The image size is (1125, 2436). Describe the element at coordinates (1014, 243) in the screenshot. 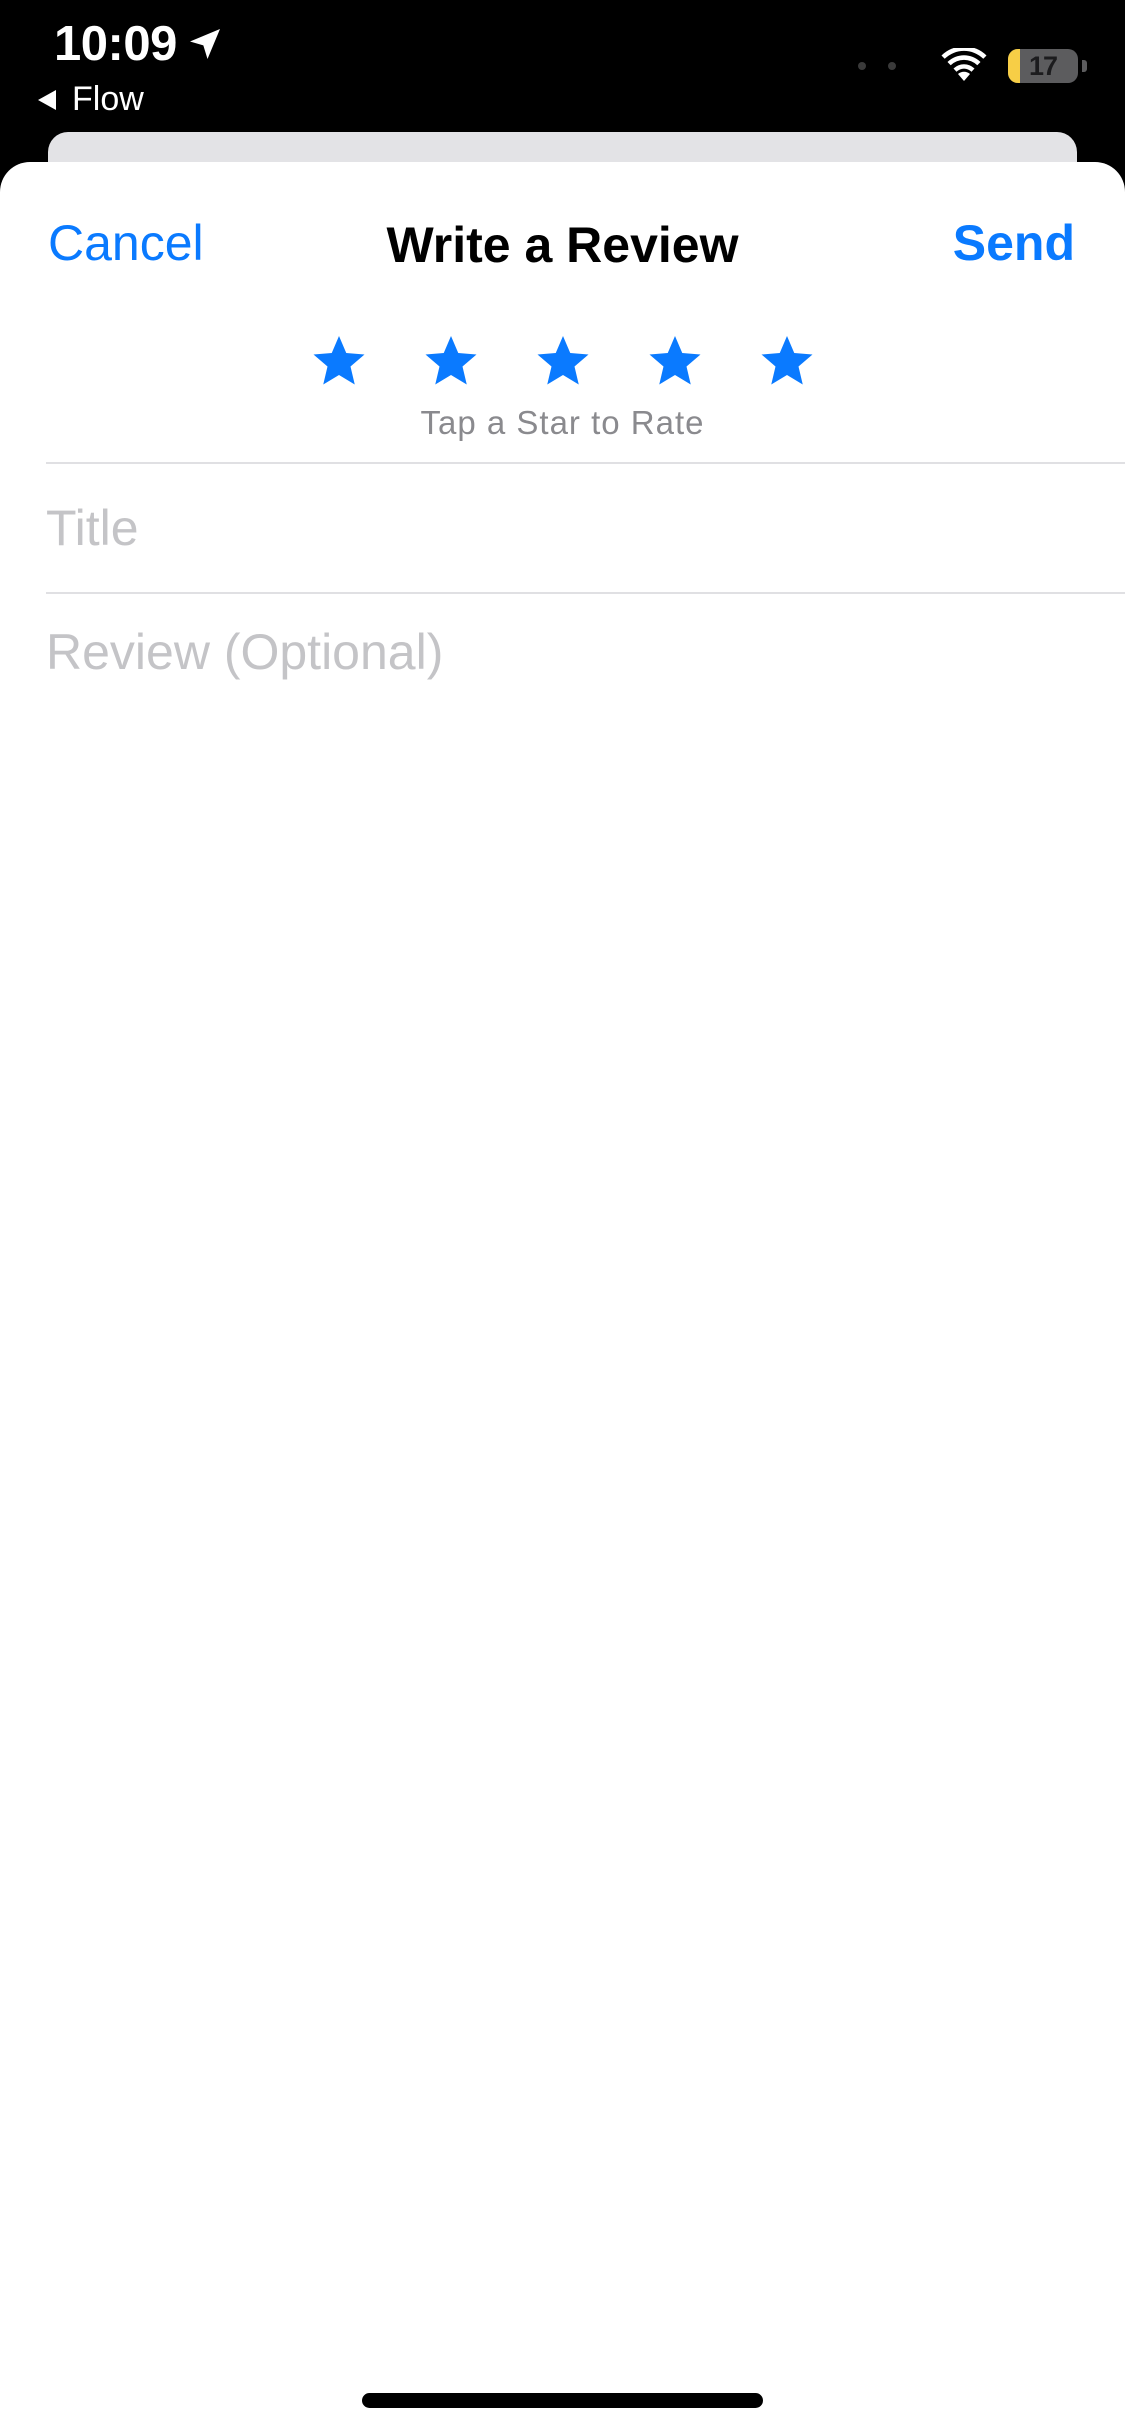

I see `send-button: Send` at that location.